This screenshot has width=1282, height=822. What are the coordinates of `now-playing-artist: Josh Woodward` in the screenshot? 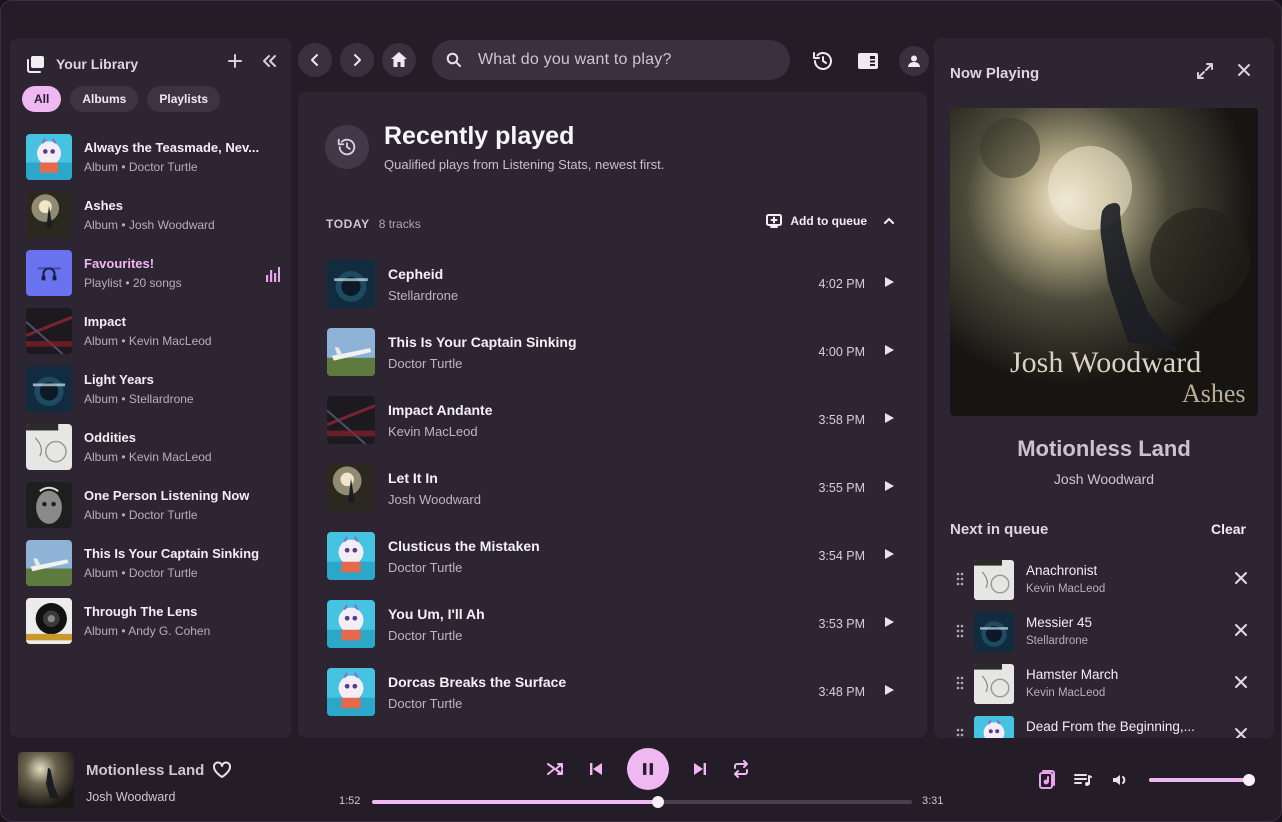 It's located at (1104, 479).